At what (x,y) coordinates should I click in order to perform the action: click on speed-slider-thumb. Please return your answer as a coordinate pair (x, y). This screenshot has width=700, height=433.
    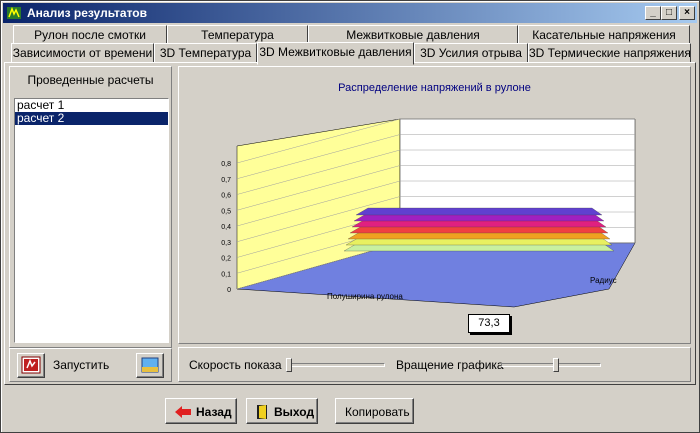
    Looking at the image, I should click on (289, 365).